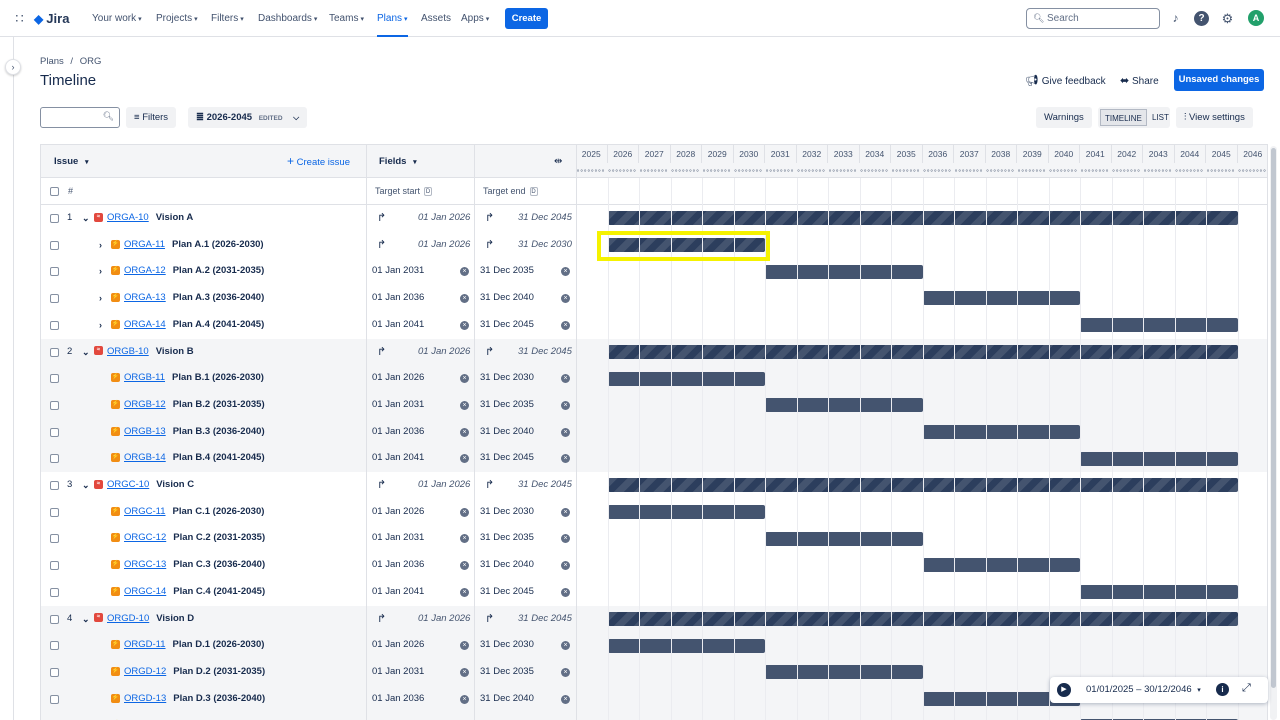 This screenshot has width=1280, height=720. I want to click on issue-key-link: ORGB-12, so click(145, 404).